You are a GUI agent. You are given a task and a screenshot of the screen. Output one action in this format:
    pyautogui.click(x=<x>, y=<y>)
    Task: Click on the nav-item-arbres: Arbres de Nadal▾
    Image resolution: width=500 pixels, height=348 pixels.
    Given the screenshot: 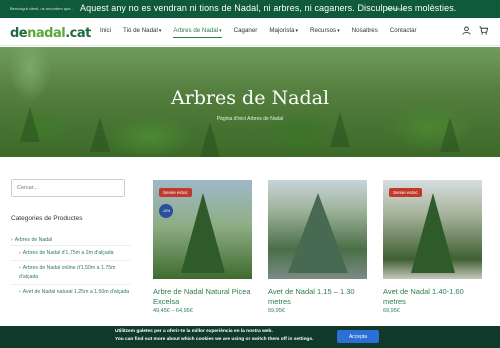 What is the action you would take?
    pyautogui.click(x=197, y=32)
    